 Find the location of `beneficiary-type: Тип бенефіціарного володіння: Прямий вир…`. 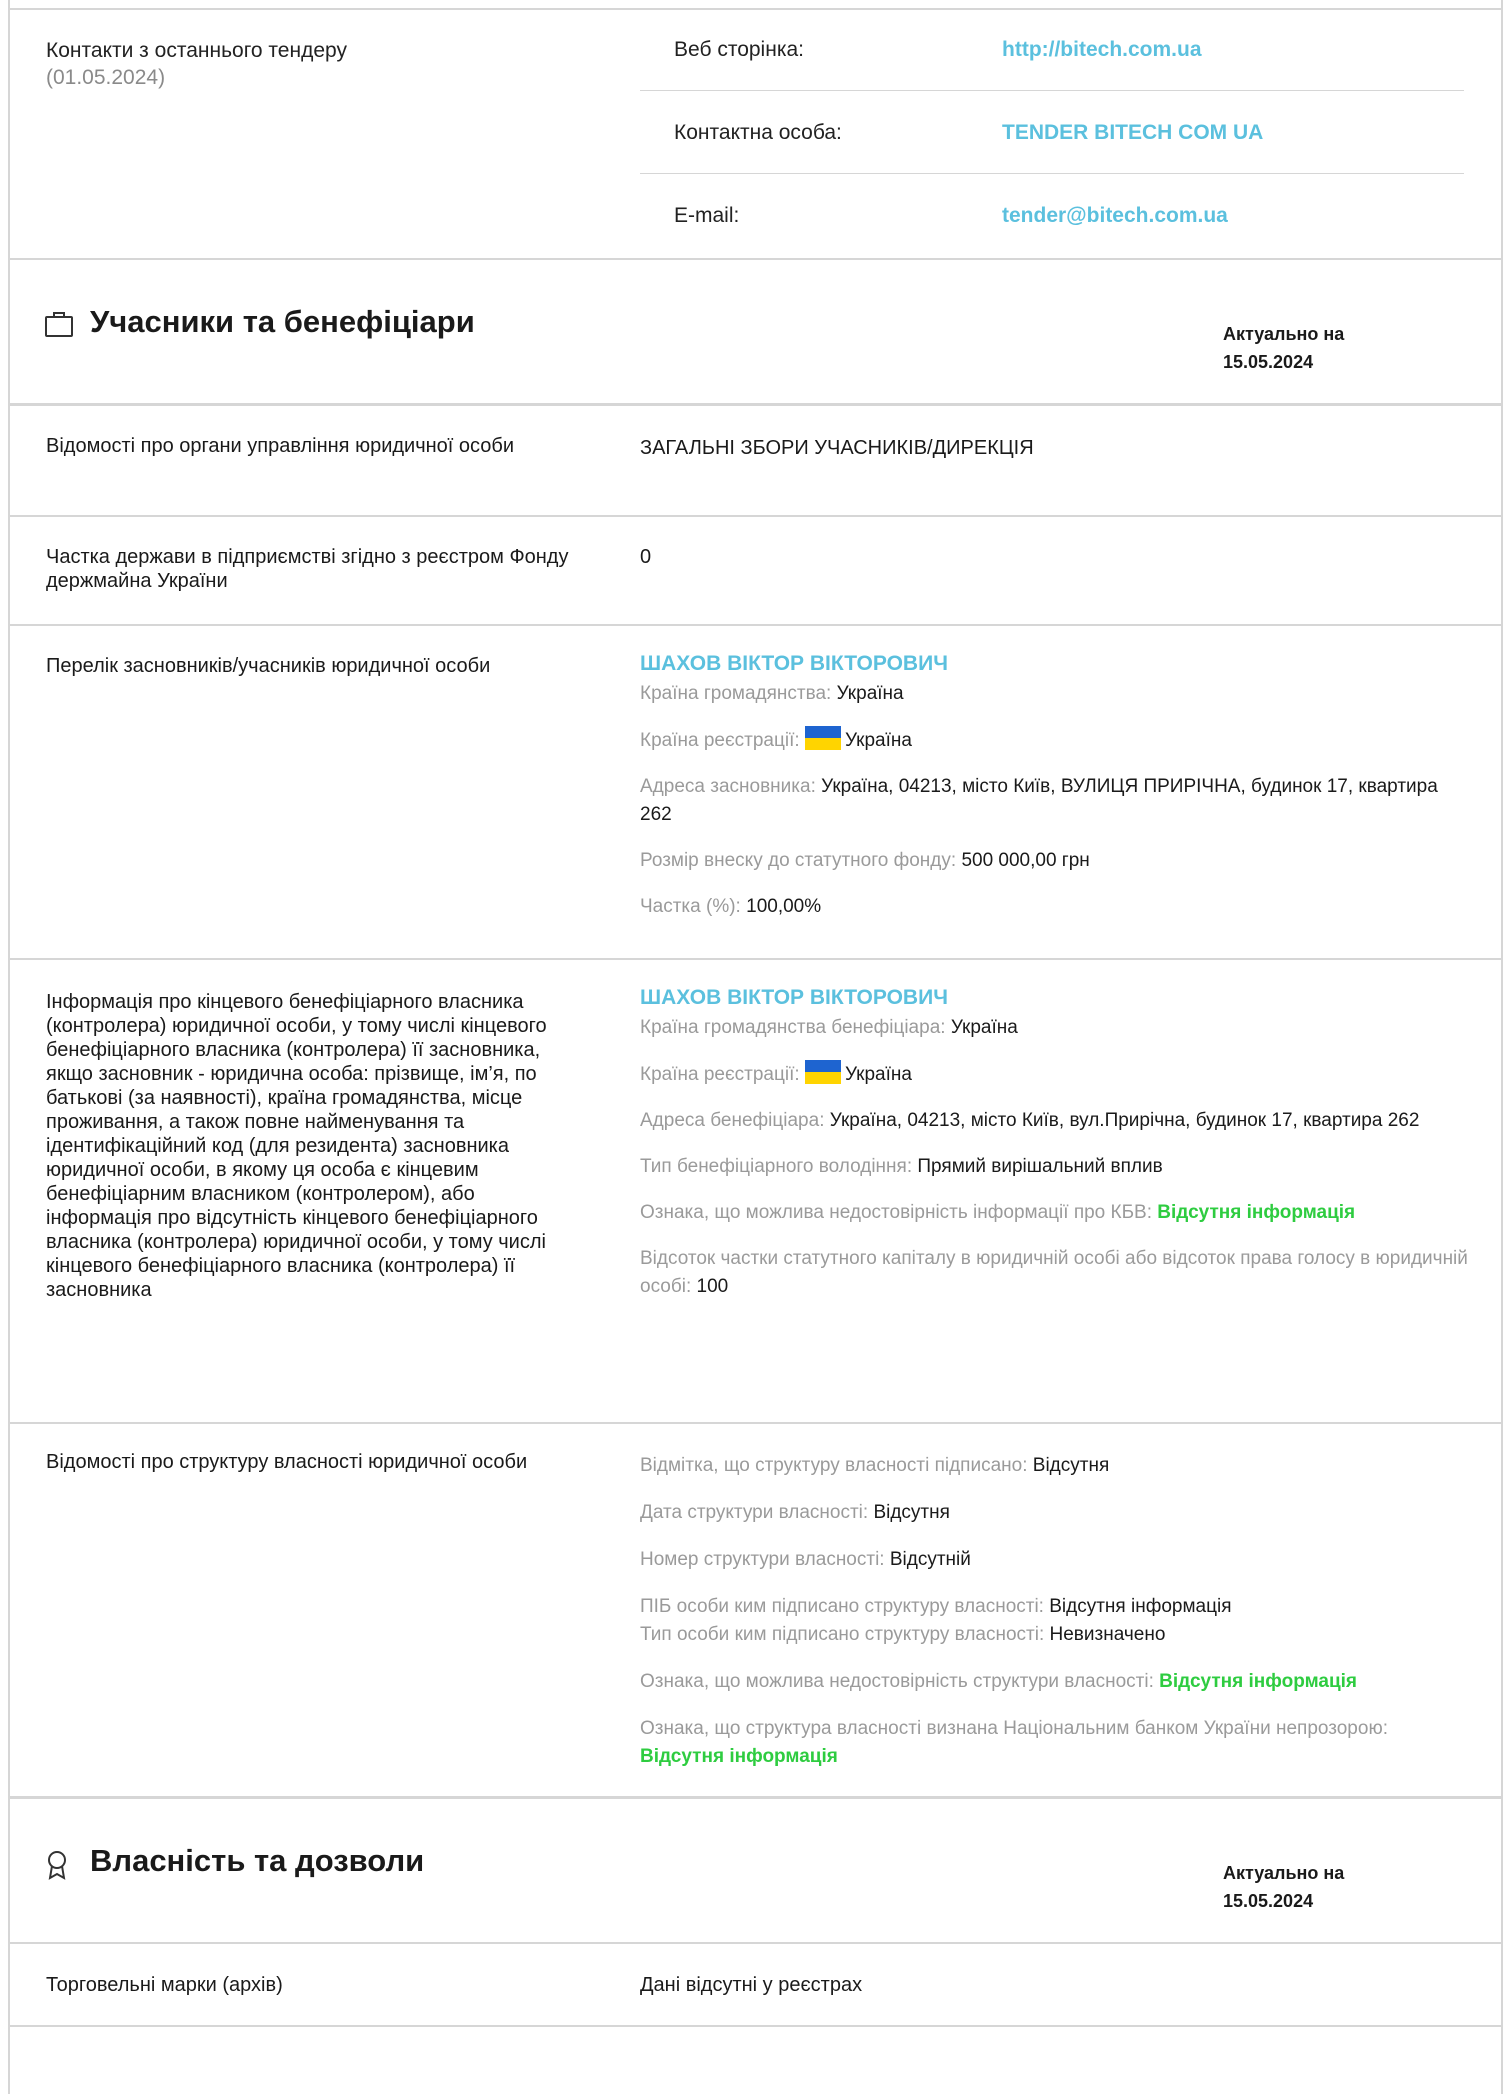

beneficiary-type: Тип бенефіціарного володіння: Прямий вир… is located at coordinates (901, 1166).